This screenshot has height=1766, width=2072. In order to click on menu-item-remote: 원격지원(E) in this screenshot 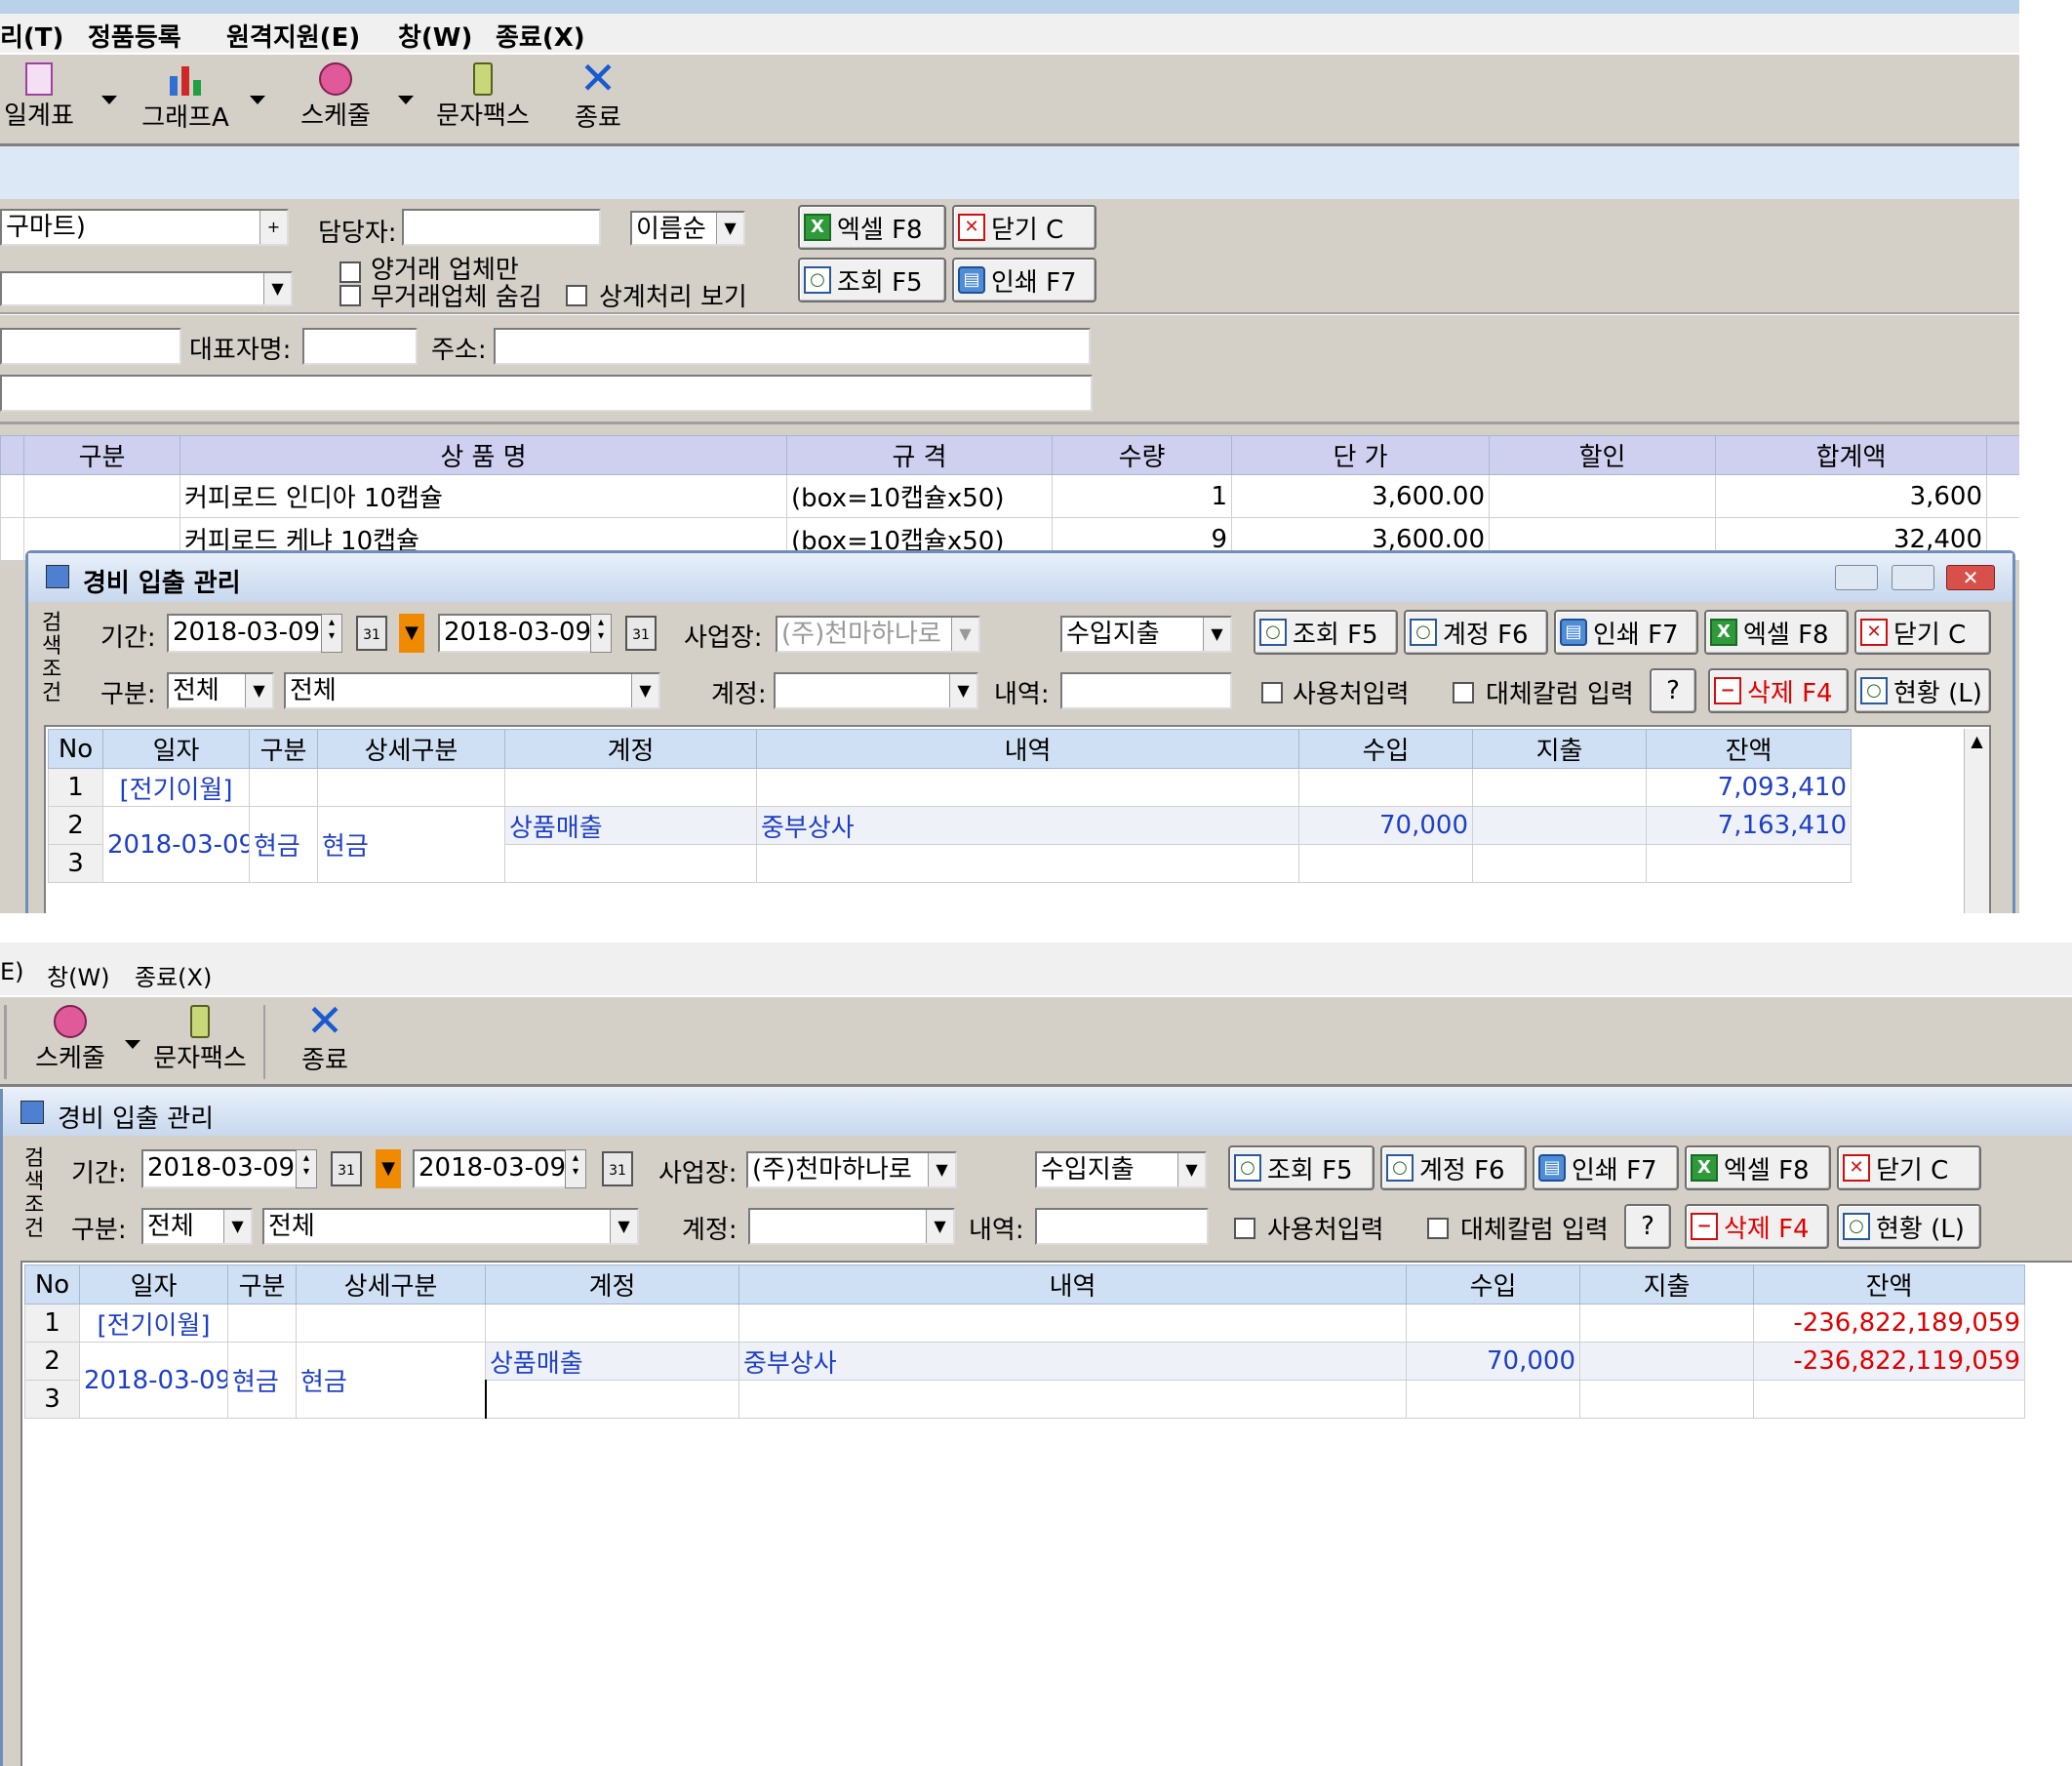, I will do `click(293, 36)`.